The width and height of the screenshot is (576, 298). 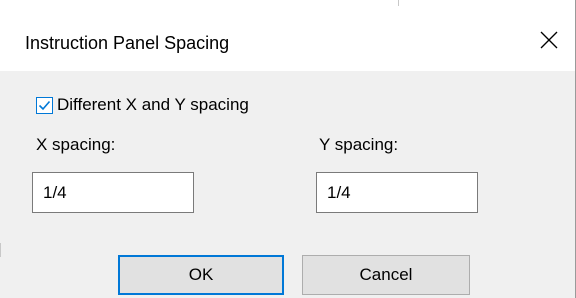 What do you see at coordinates (549, 40) in the screenshot?
I see `close-icon` at bounding box center [549, 40].